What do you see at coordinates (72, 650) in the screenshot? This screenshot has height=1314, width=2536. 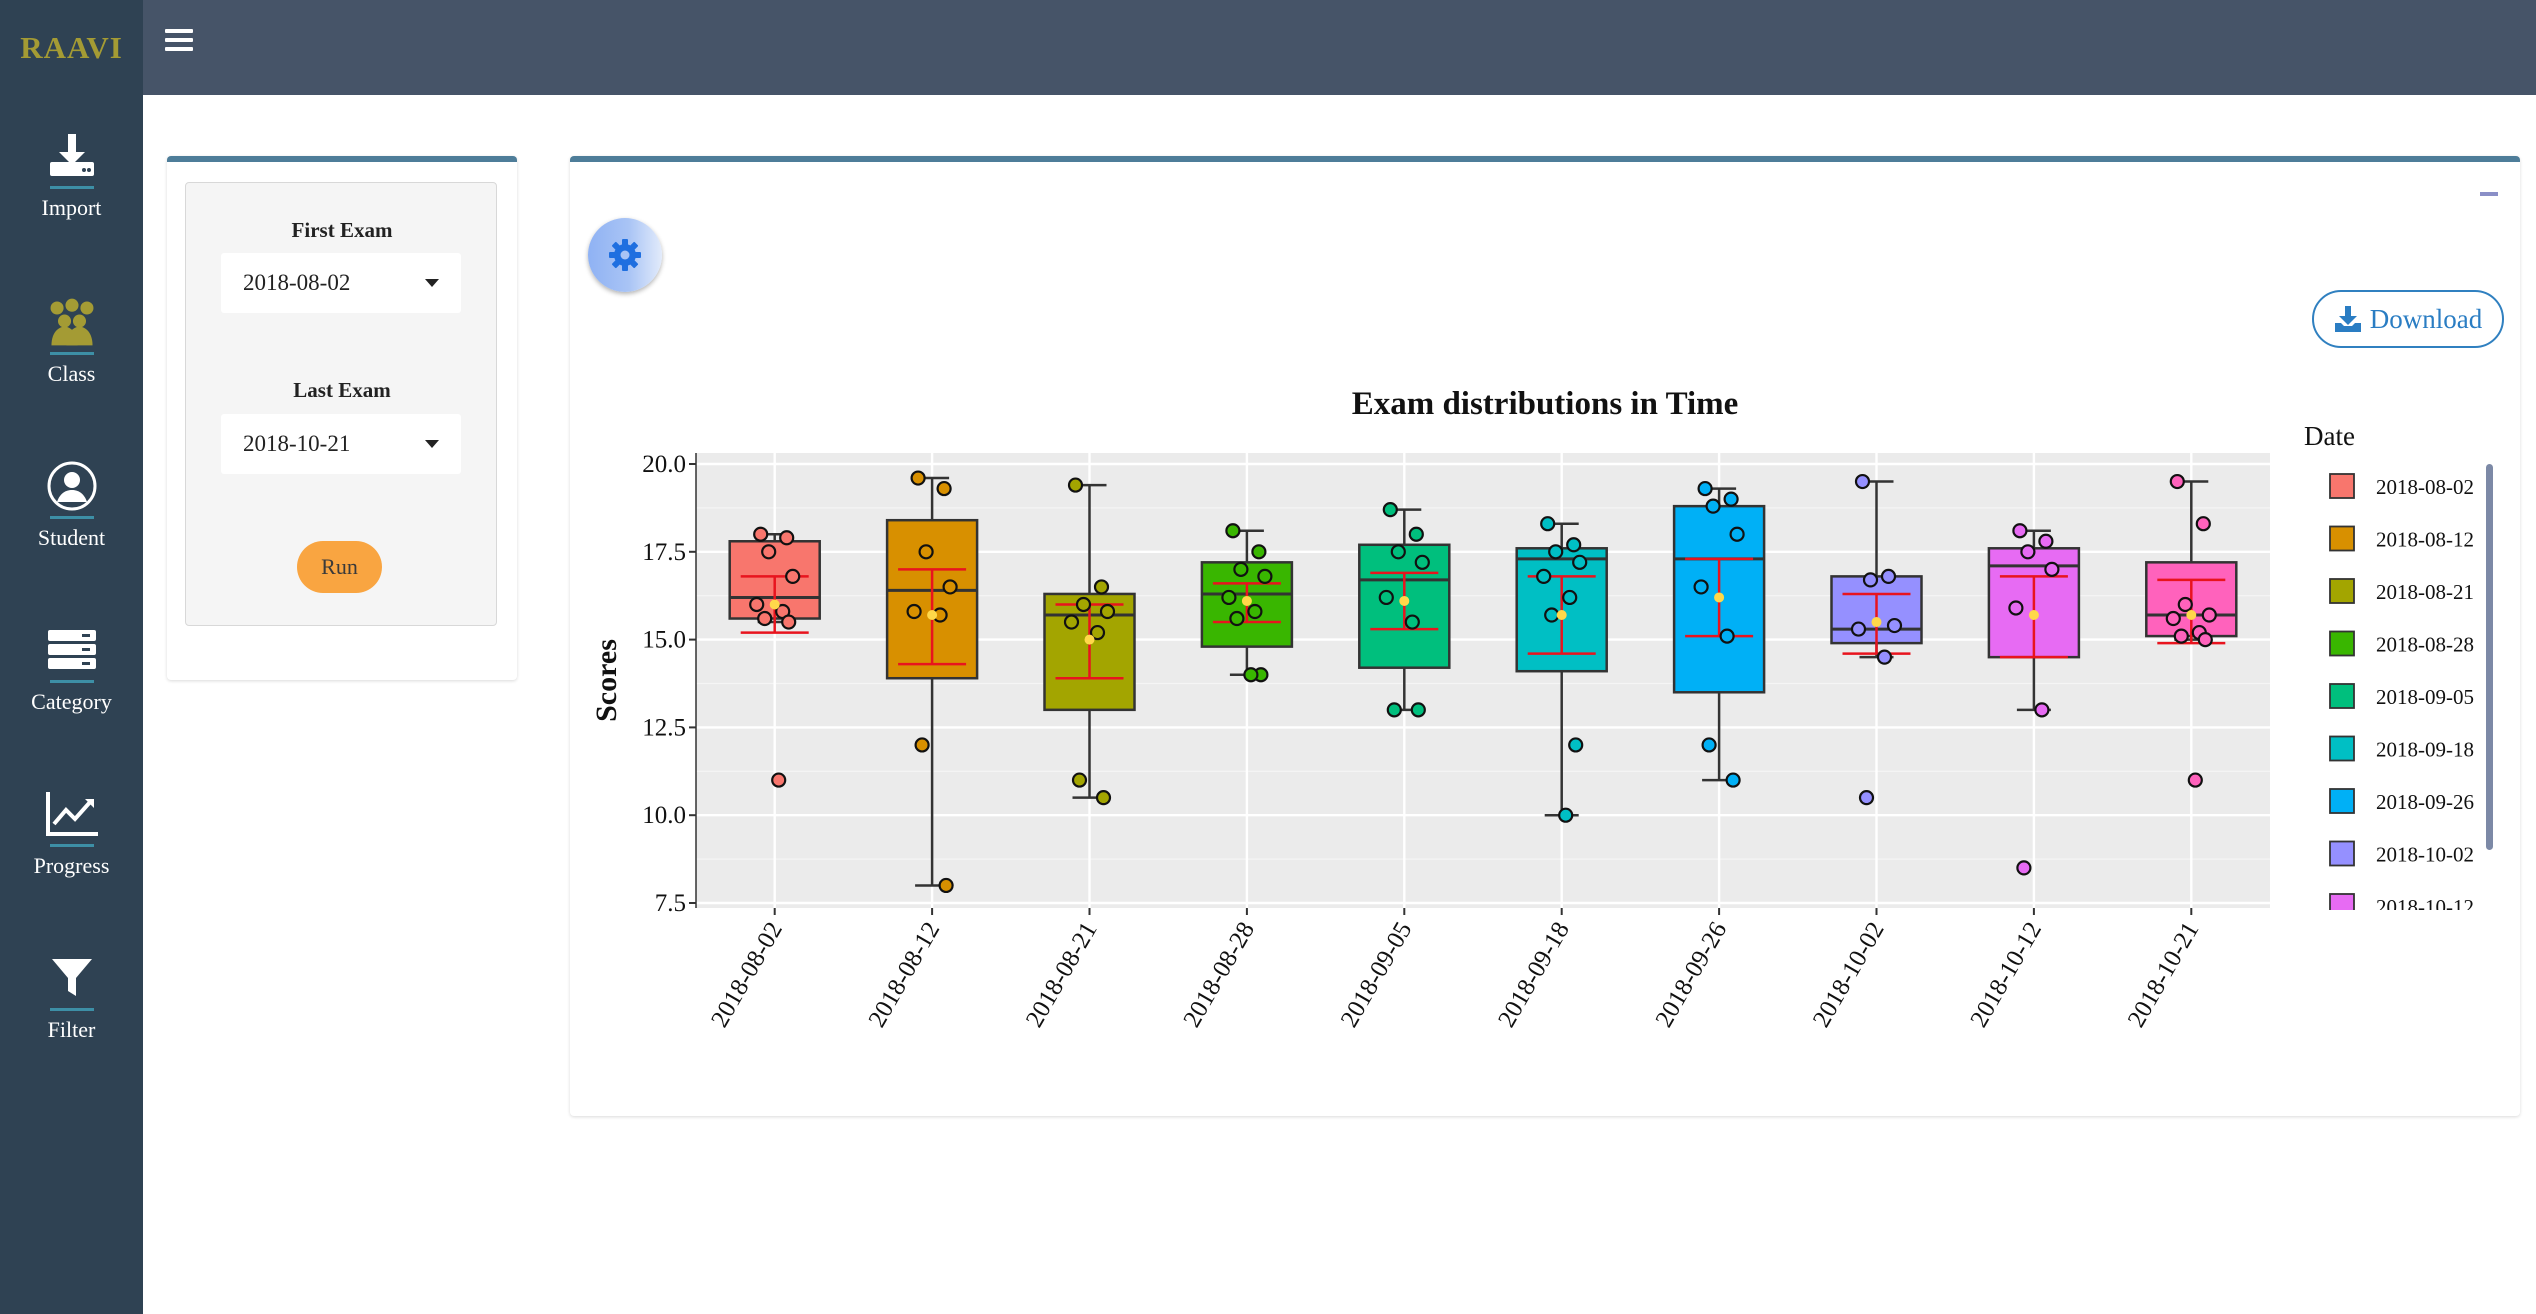 I see `category-icon` at bounding box center [72, 650].